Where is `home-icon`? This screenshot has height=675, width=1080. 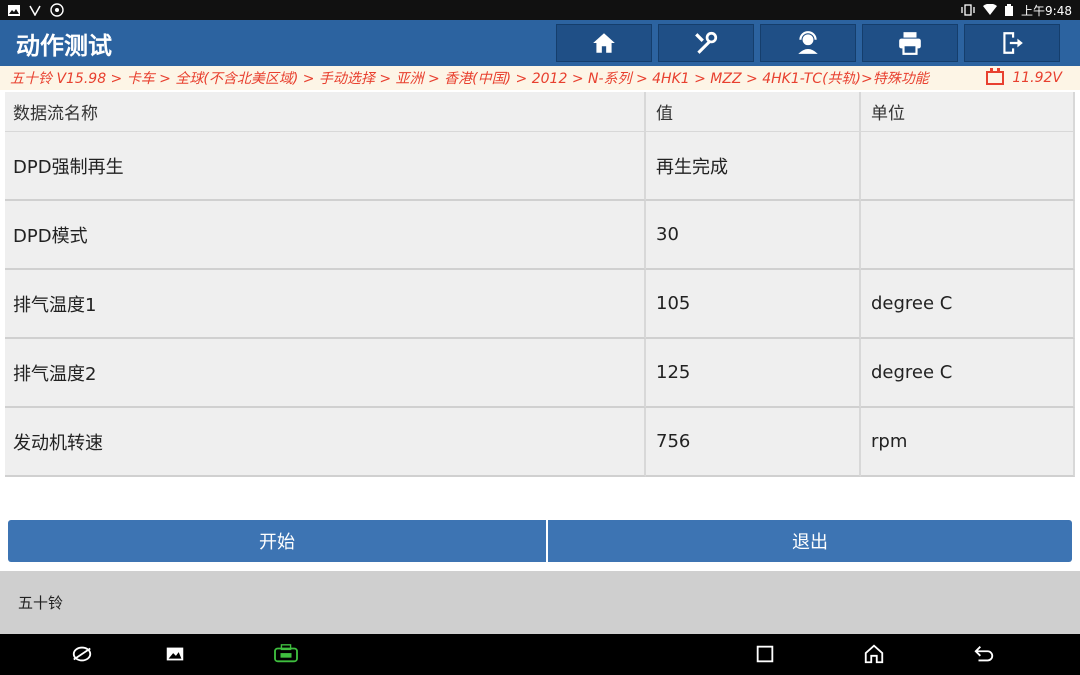
home-icon is located at coordinates (604, 43).